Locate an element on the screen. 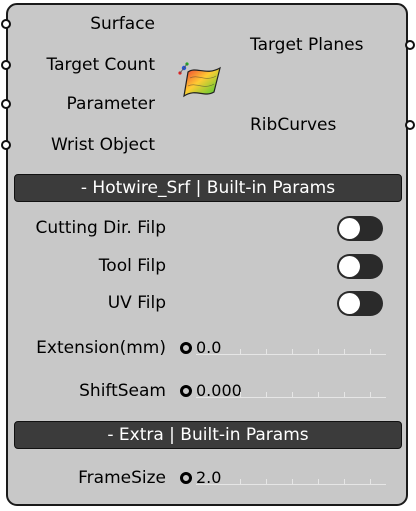 The height and width of the screenshot is (511, 416). output-grip-target-planes is located at coordinates (410, 45).